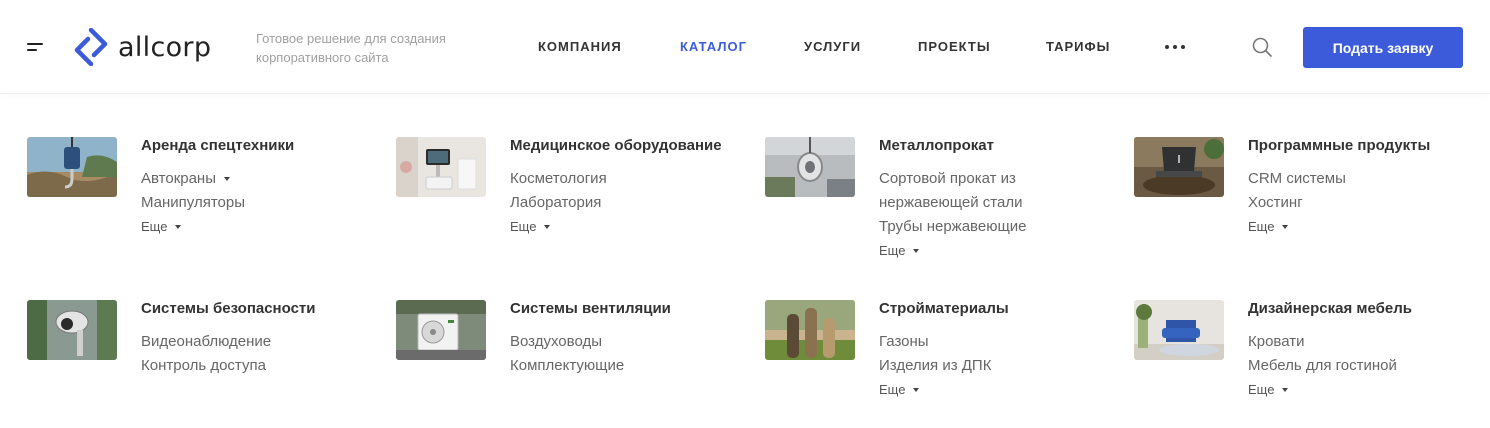 The width and height of the screenshot is (1490, 428). What do you see at coordinates (228, 308) in the screenshot?
I see `category-title: Системы безопасности` at bounding box center [228, 308].